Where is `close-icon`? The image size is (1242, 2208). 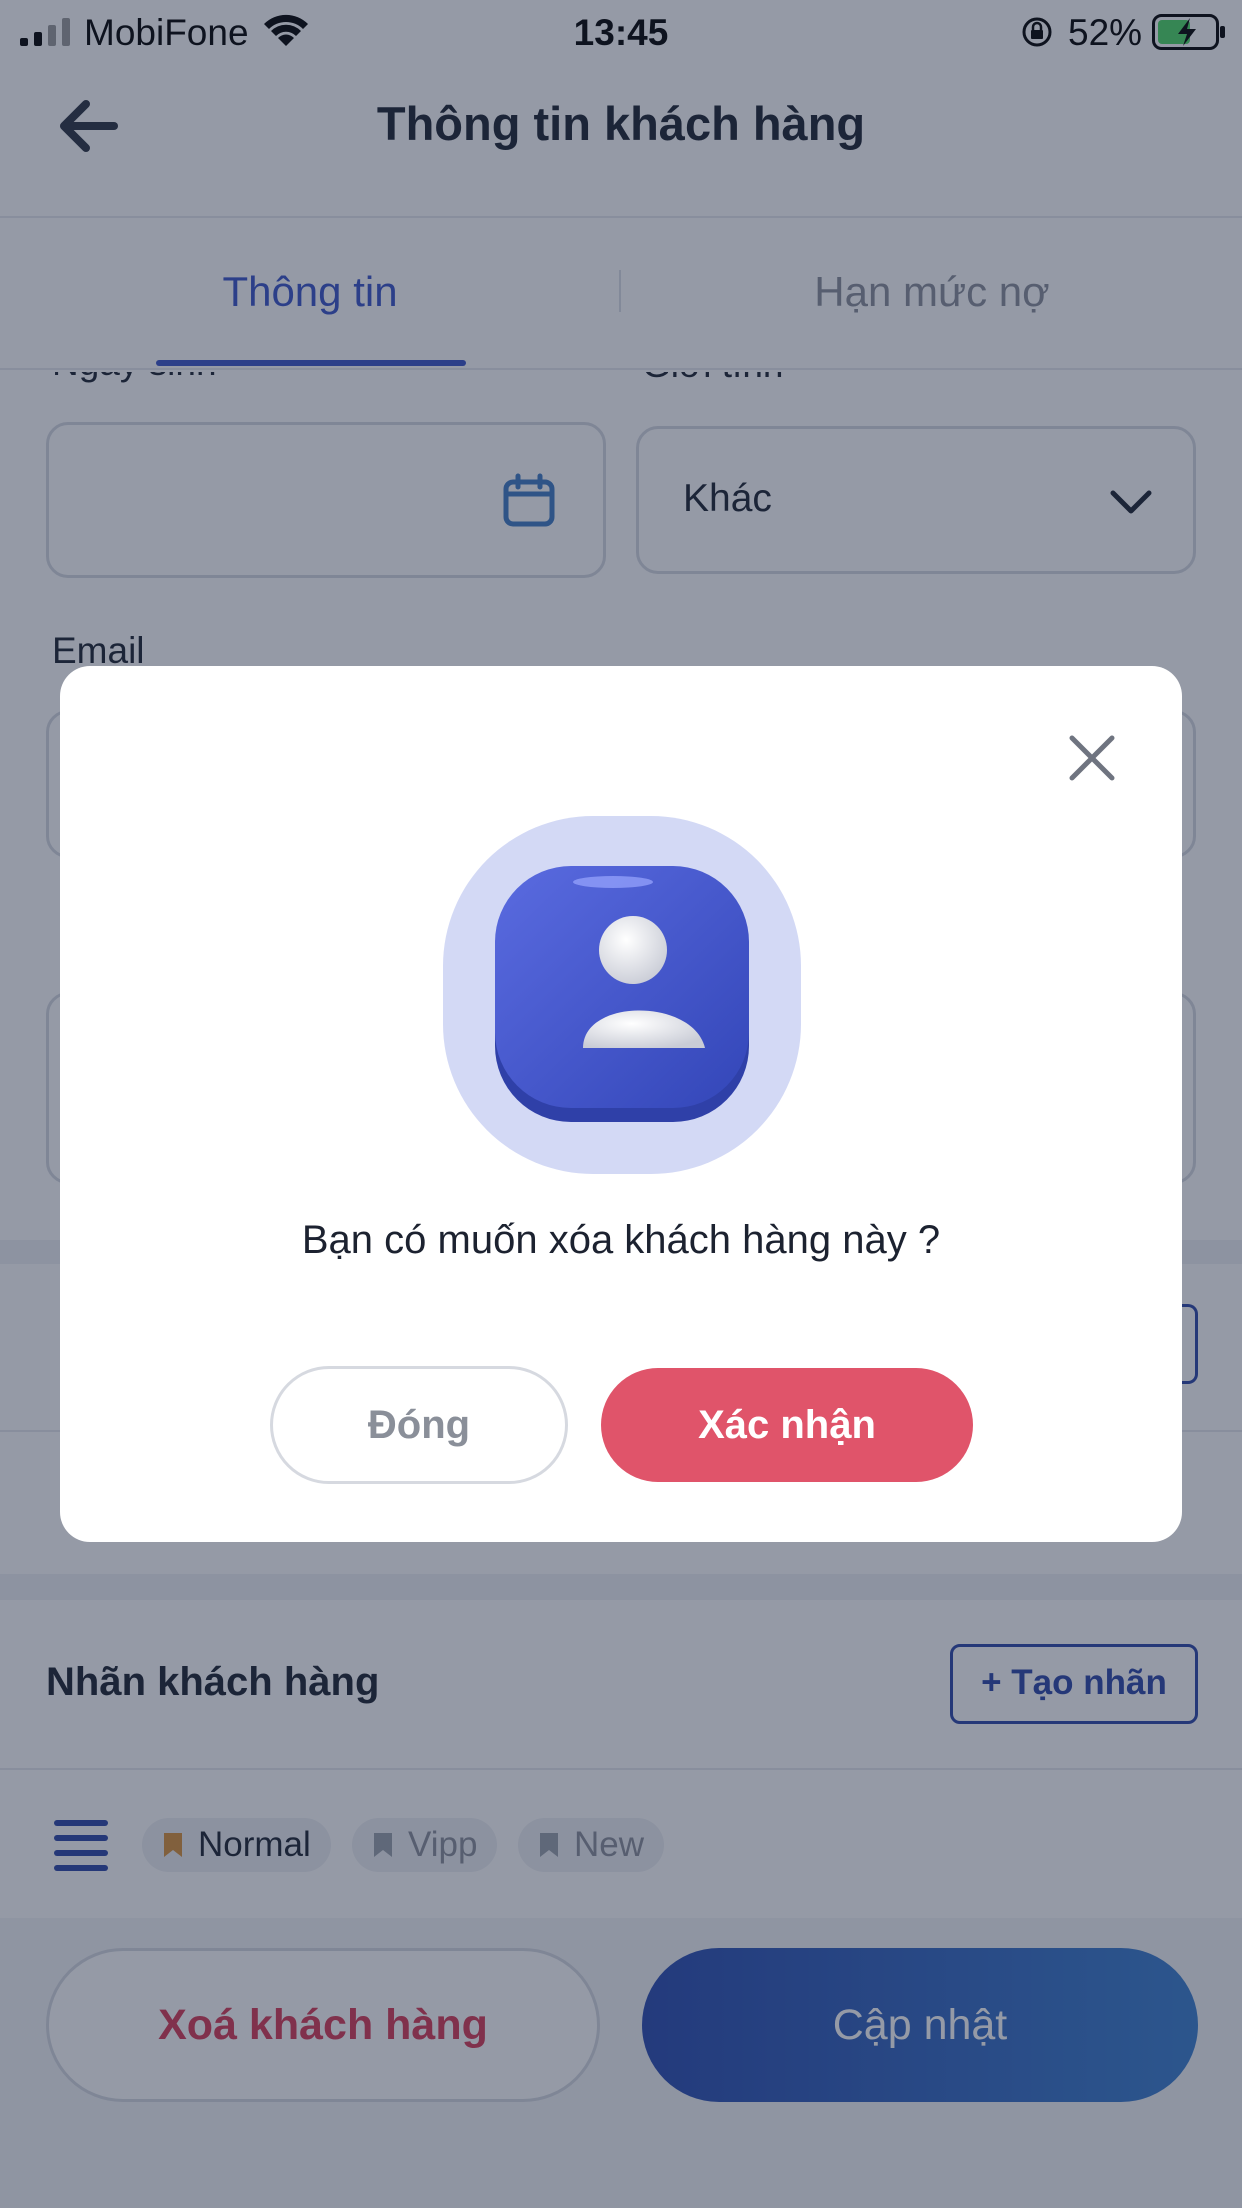
close-icon is located at coordinates (1092, 758).